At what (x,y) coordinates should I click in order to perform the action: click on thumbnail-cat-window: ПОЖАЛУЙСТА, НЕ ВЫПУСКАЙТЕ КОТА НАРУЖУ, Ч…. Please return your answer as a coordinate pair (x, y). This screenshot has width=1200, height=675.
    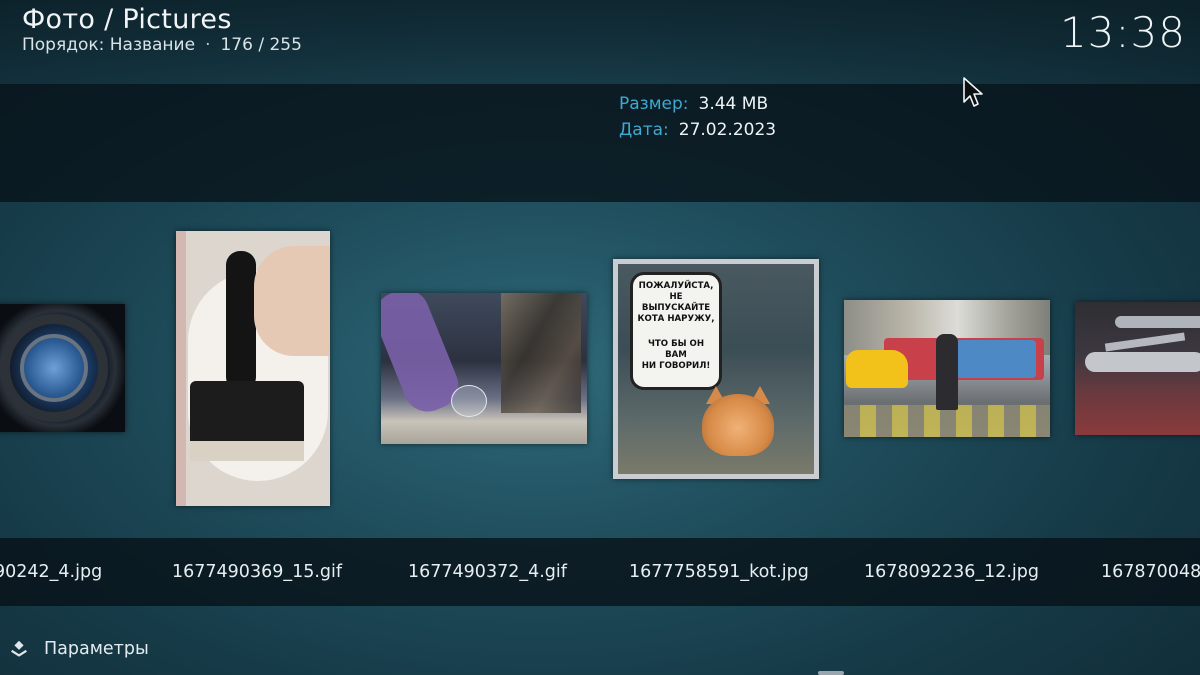
    Looking at the image, I should click on (716, 369).